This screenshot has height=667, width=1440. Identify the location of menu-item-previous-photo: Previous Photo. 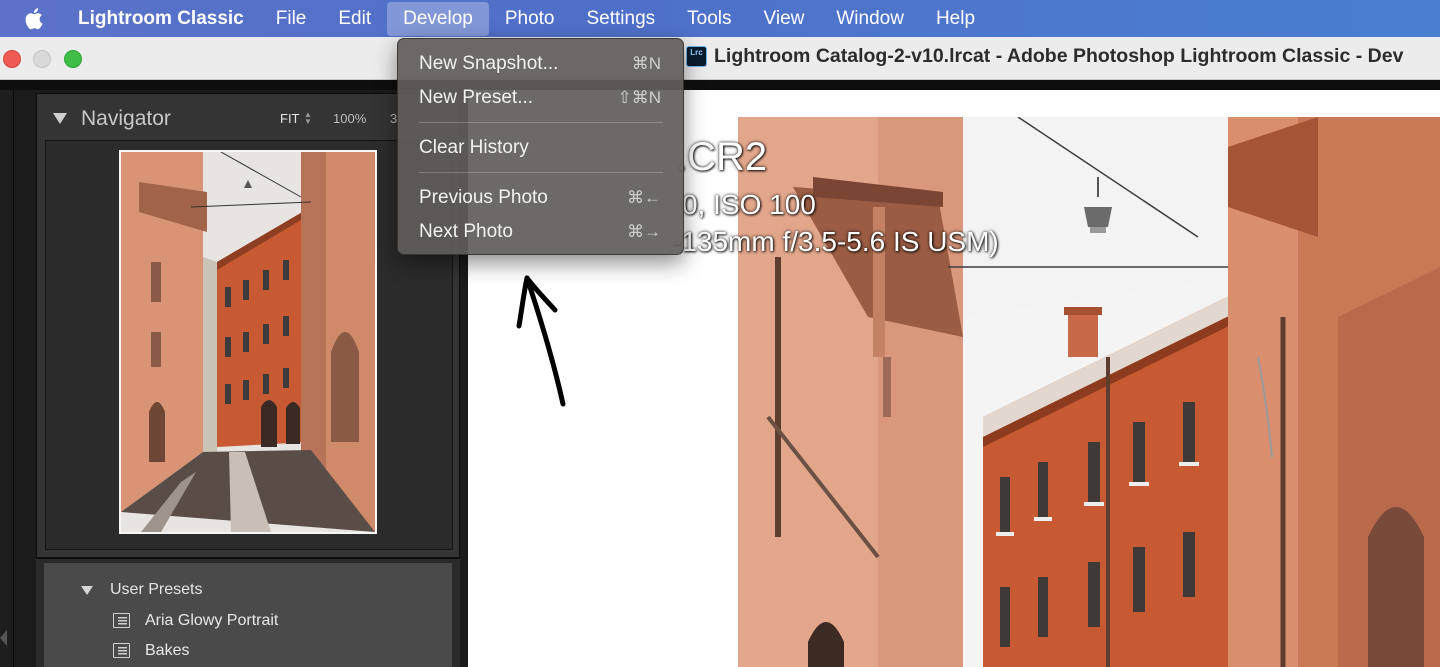
(483, 198).